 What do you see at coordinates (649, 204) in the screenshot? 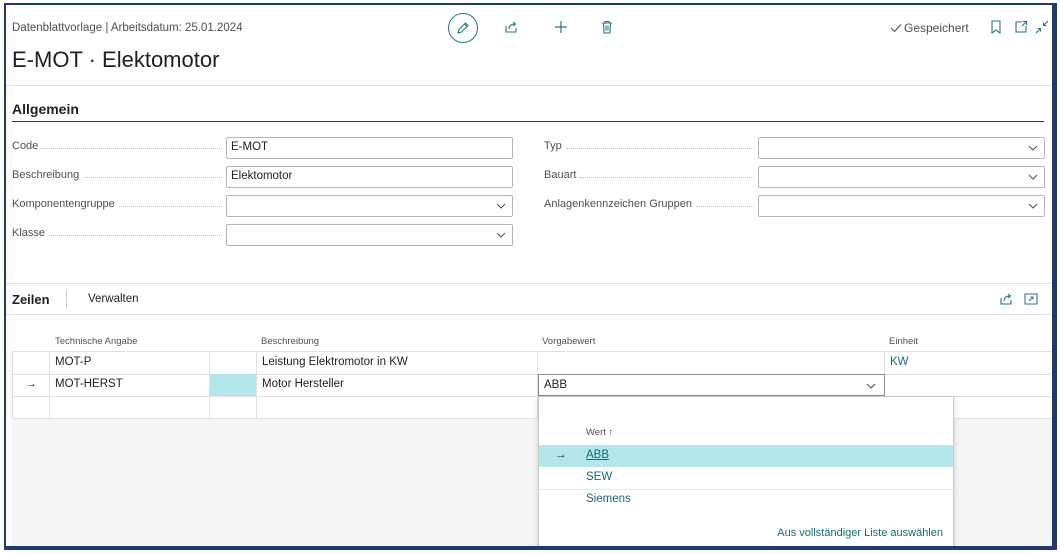
I see `plant-code-groups-label: Anlagenkennzeichen Gruppen` at bounding box center [649, 204].